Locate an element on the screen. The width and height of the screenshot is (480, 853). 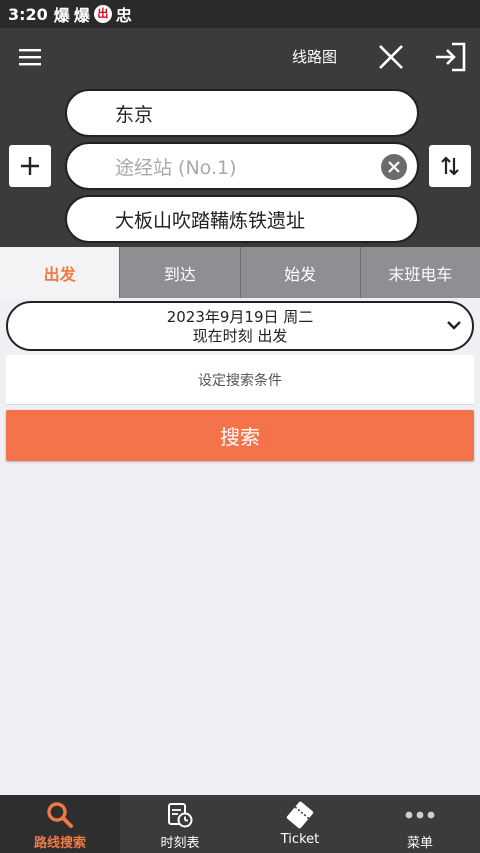
tab-departure: 出发 is located at coordinates (60, 272).